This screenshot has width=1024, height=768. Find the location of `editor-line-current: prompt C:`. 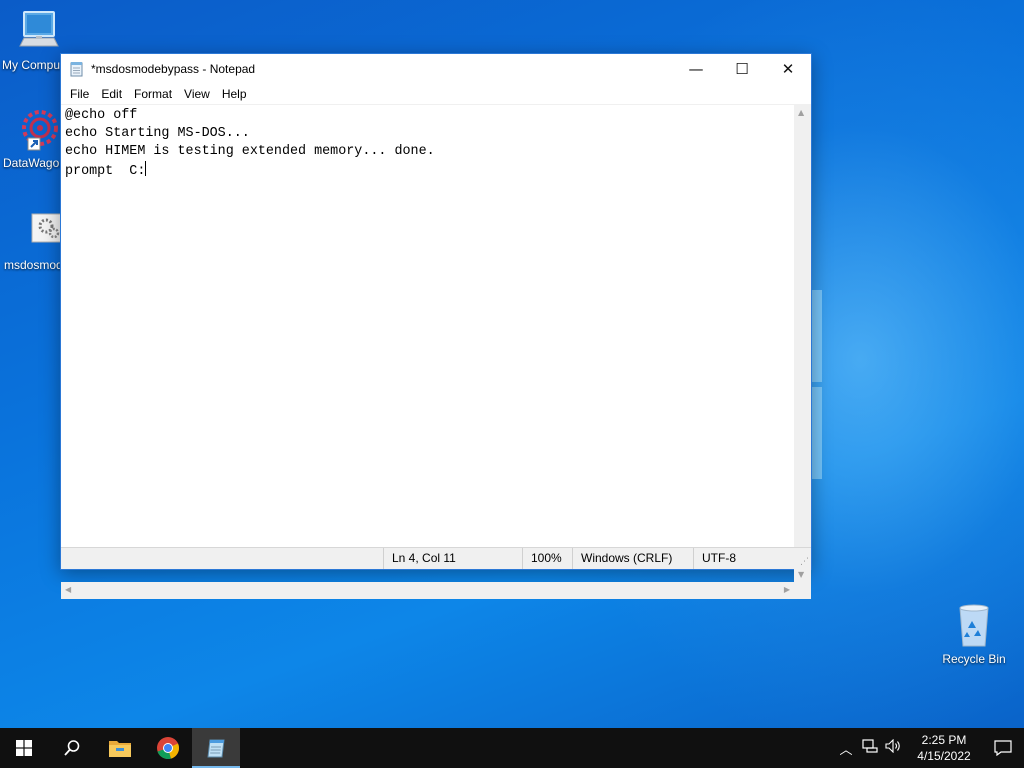

editor-line-current: prompt C: is located at coordinates (427, 171).